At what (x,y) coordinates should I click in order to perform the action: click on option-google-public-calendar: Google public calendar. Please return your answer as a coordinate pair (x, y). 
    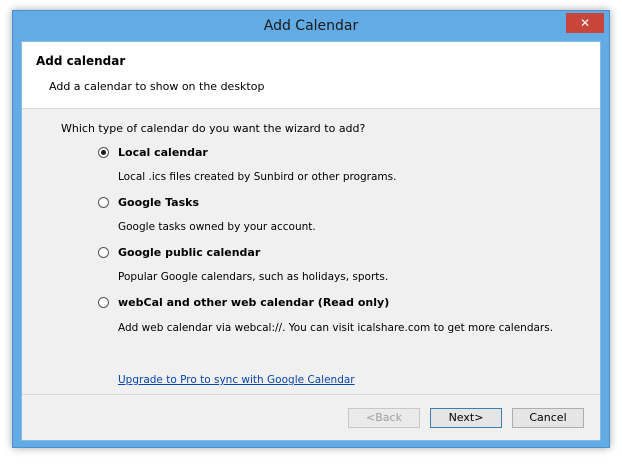
    Looking at the image, I should click on (179, 252).